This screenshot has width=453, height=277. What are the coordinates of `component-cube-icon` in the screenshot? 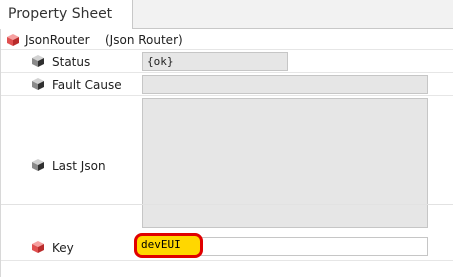 It's located at (13, 40).